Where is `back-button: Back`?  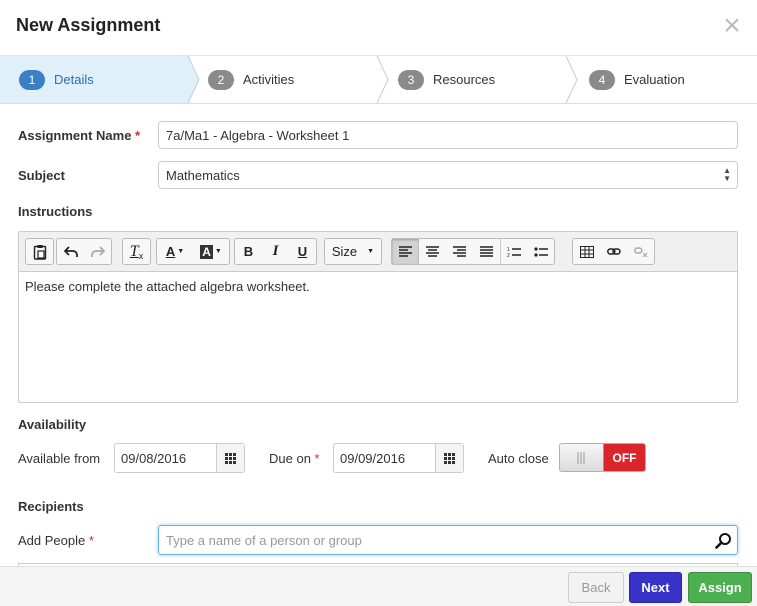
back-button: Back is located at coordinates (596, 587).